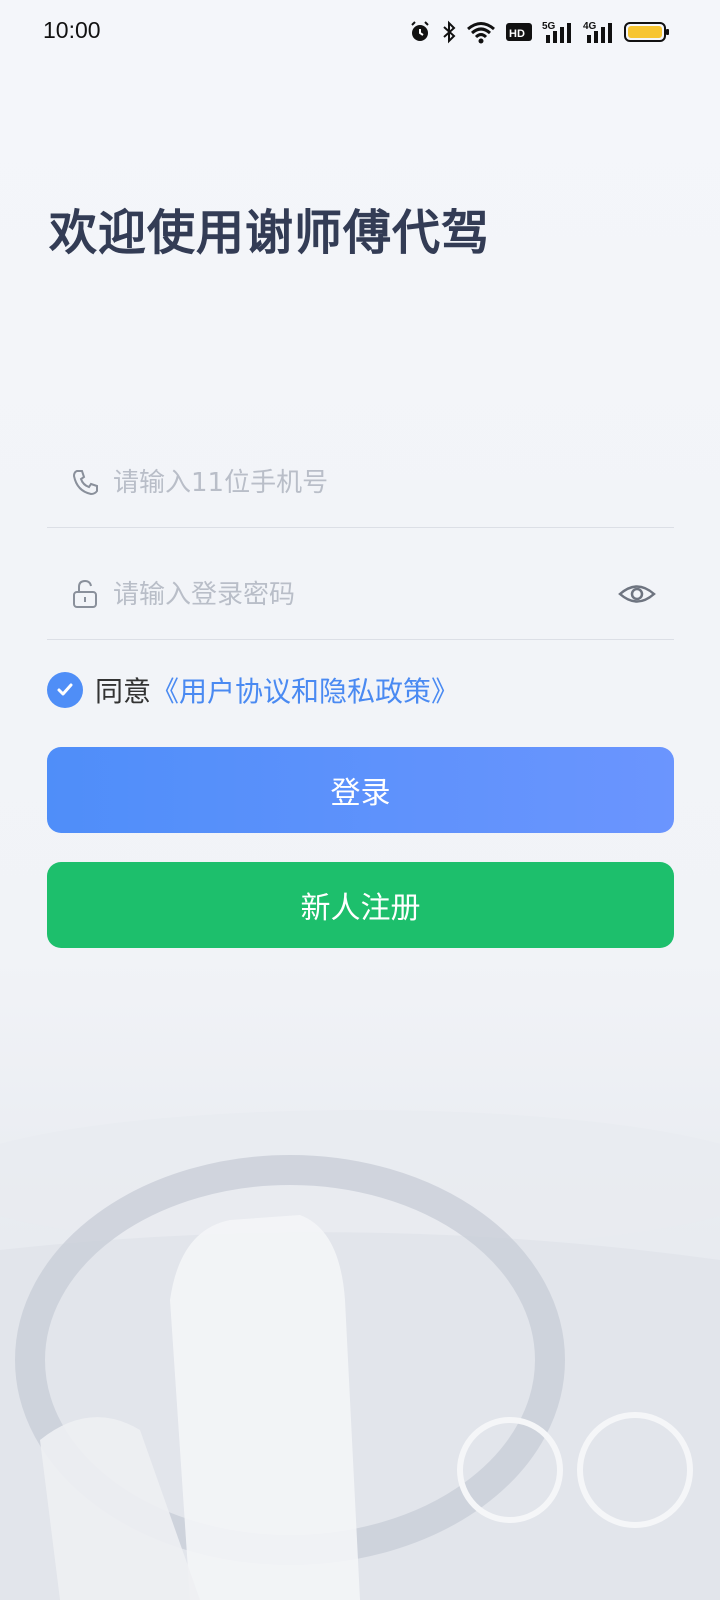 The height and width of the screenshot is (1600, 720). I want to click on agreement-link: 《用户协议和隐私政策》, so click(305, 690).